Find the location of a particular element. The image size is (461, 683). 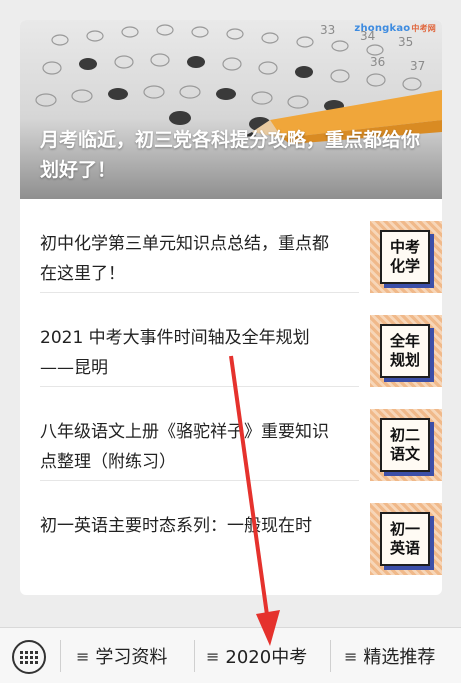

hero-title: 月考临近，初三党各科提分攻略，重点都给你划好了！ is located at coordinates (230, 155).